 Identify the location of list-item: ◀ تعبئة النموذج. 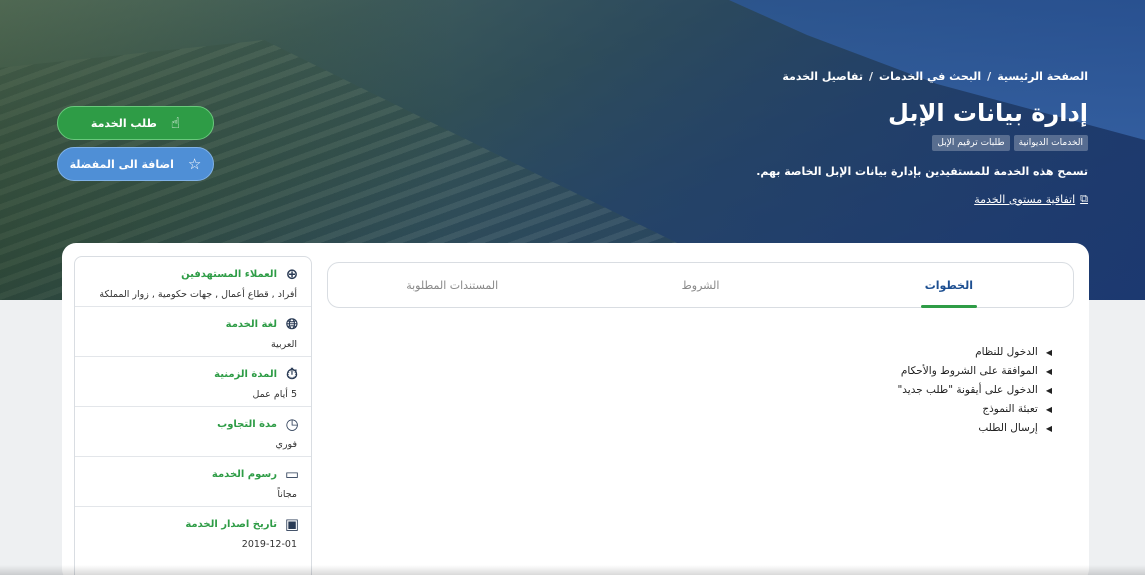
(1017, 409).